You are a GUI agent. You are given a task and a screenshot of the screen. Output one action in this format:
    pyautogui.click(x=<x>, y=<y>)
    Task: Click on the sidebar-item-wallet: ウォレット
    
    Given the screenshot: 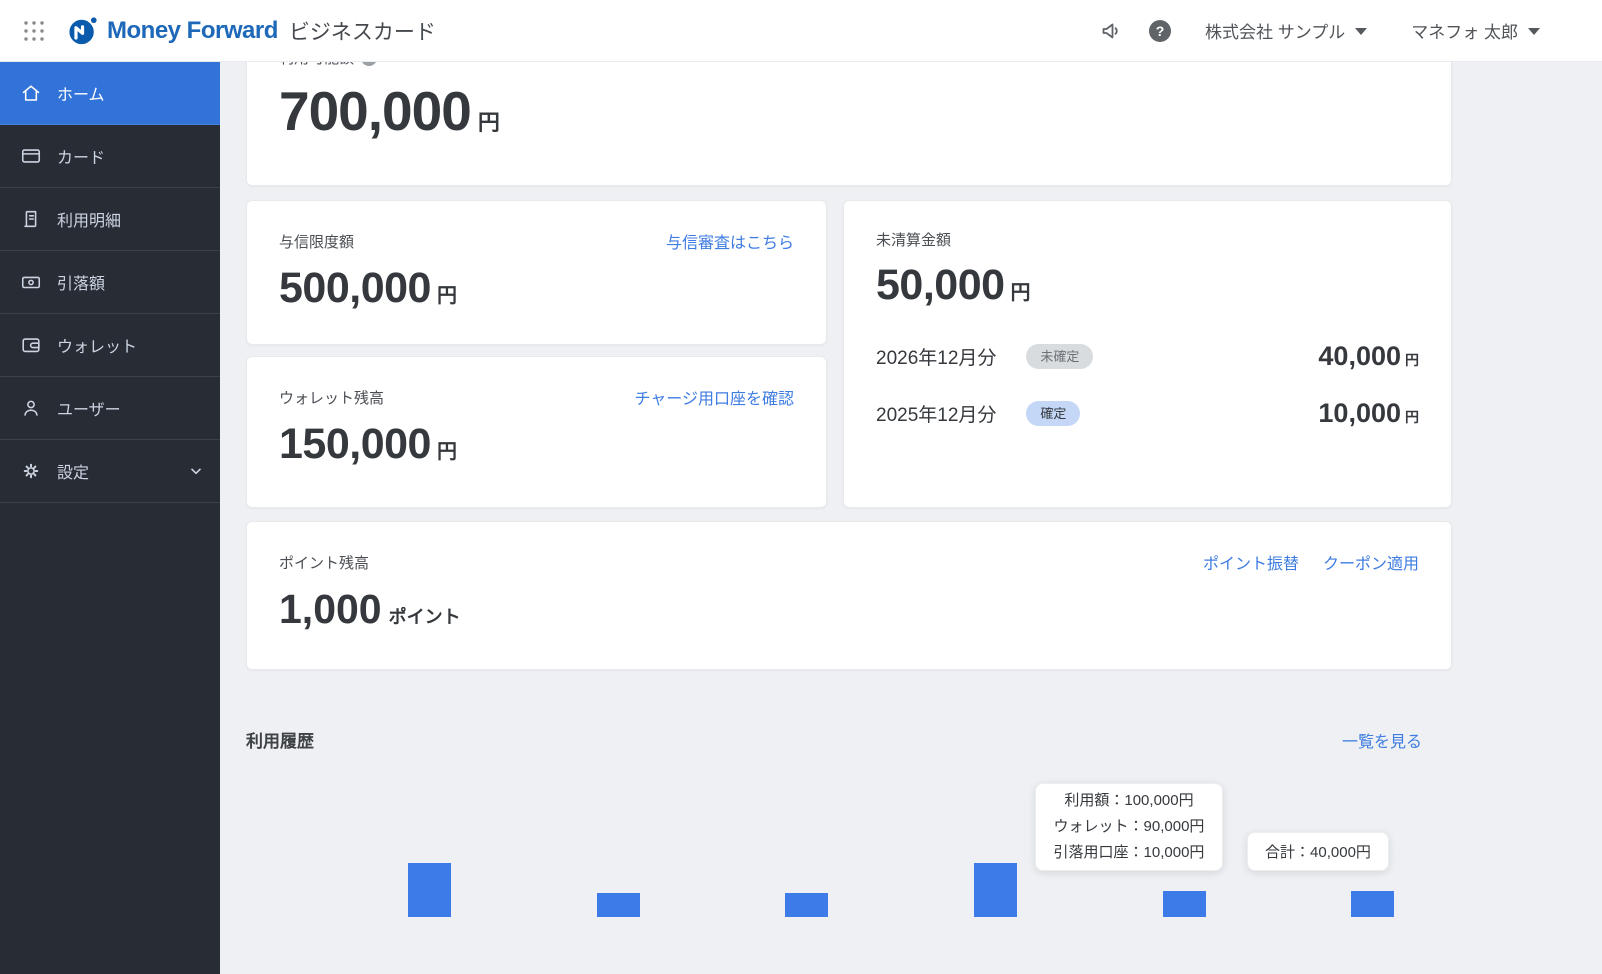 What is the action you would take?
    pyautogui.click(x=110, y=345)
    